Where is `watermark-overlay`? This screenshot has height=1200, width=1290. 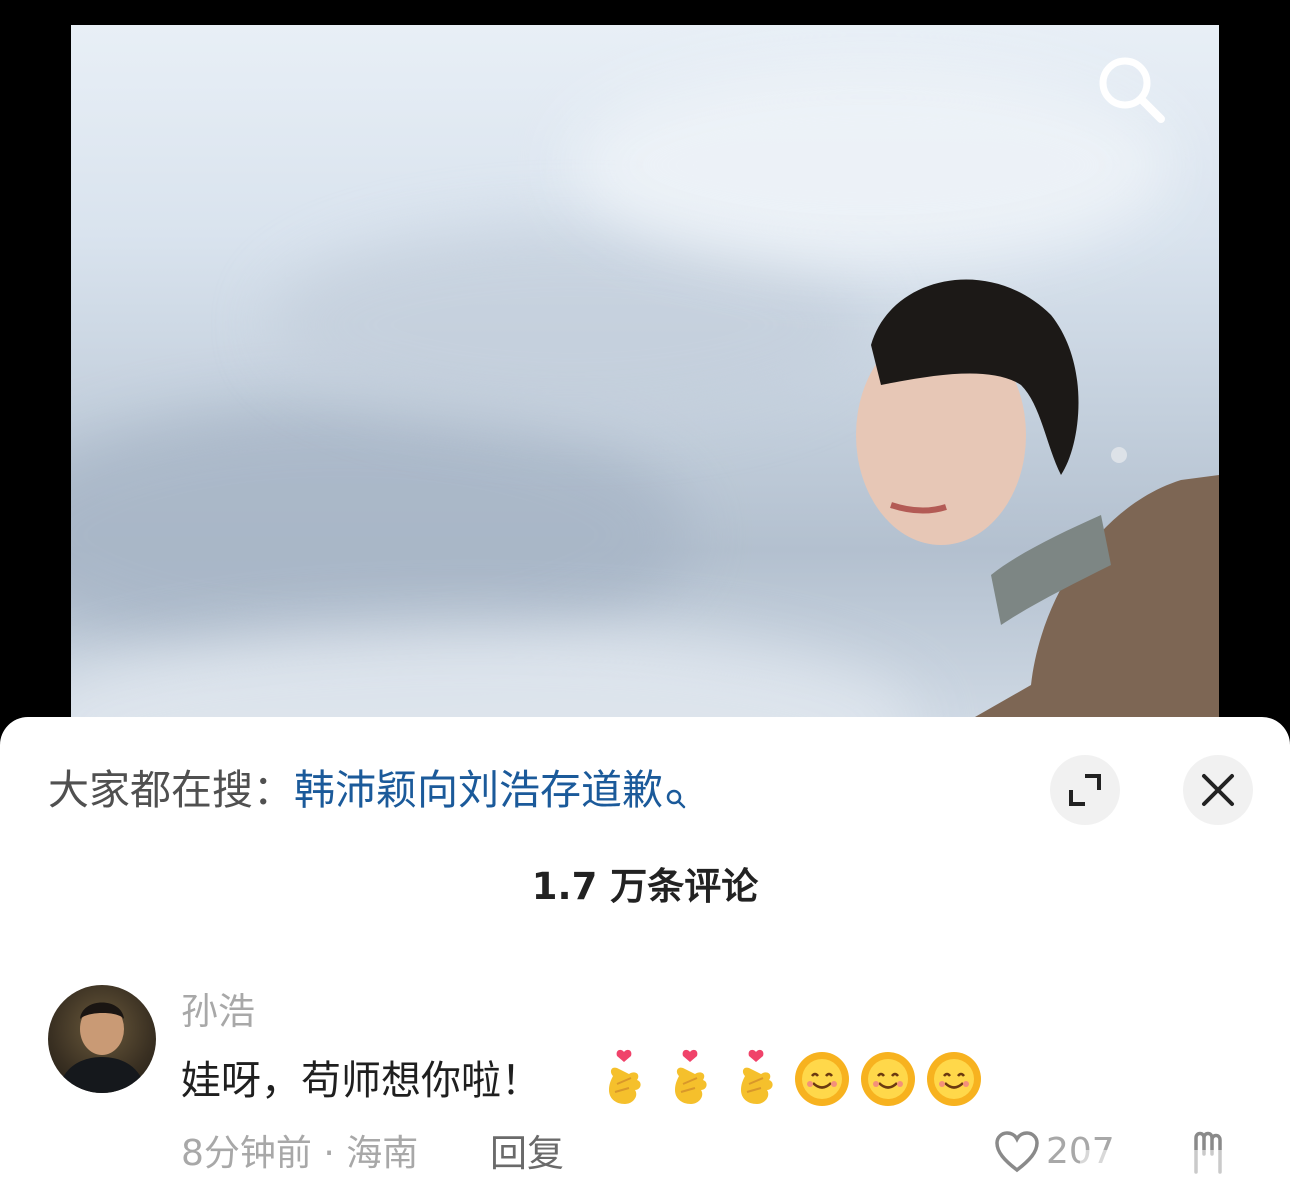 watermark-overlay is located at coordinates (1180, 1170).